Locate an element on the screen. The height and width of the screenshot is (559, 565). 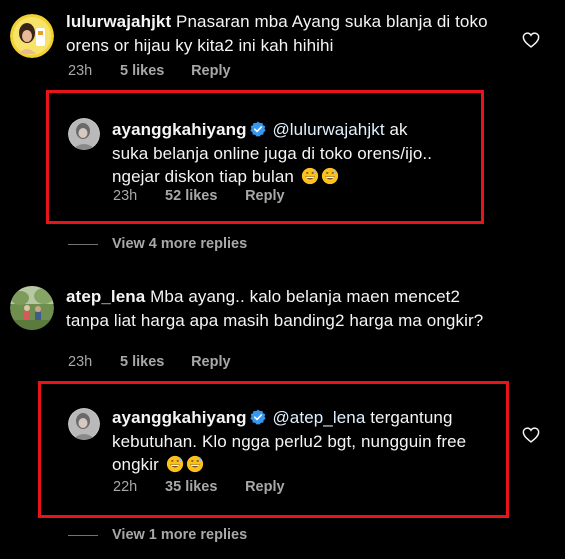
reply-time: 22h is located at coordinates (125, 487).